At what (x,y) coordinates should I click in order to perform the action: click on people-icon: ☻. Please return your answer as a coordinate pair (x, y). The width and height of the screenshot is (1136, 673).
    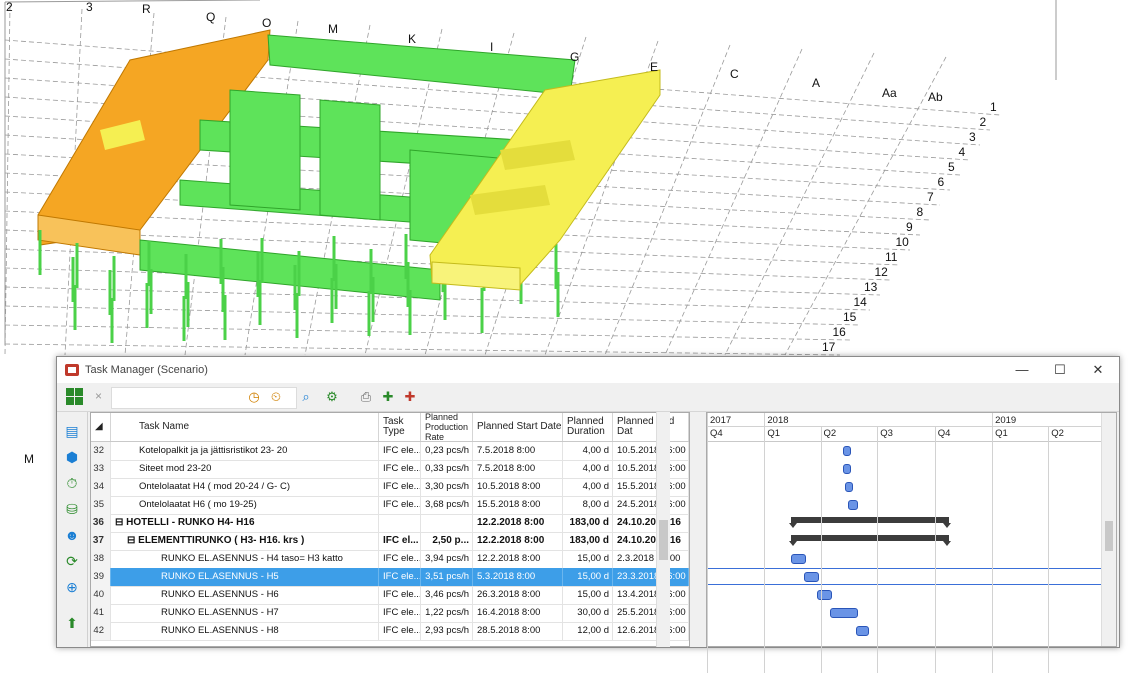
    Looking at the image, I should click on (72, 535).